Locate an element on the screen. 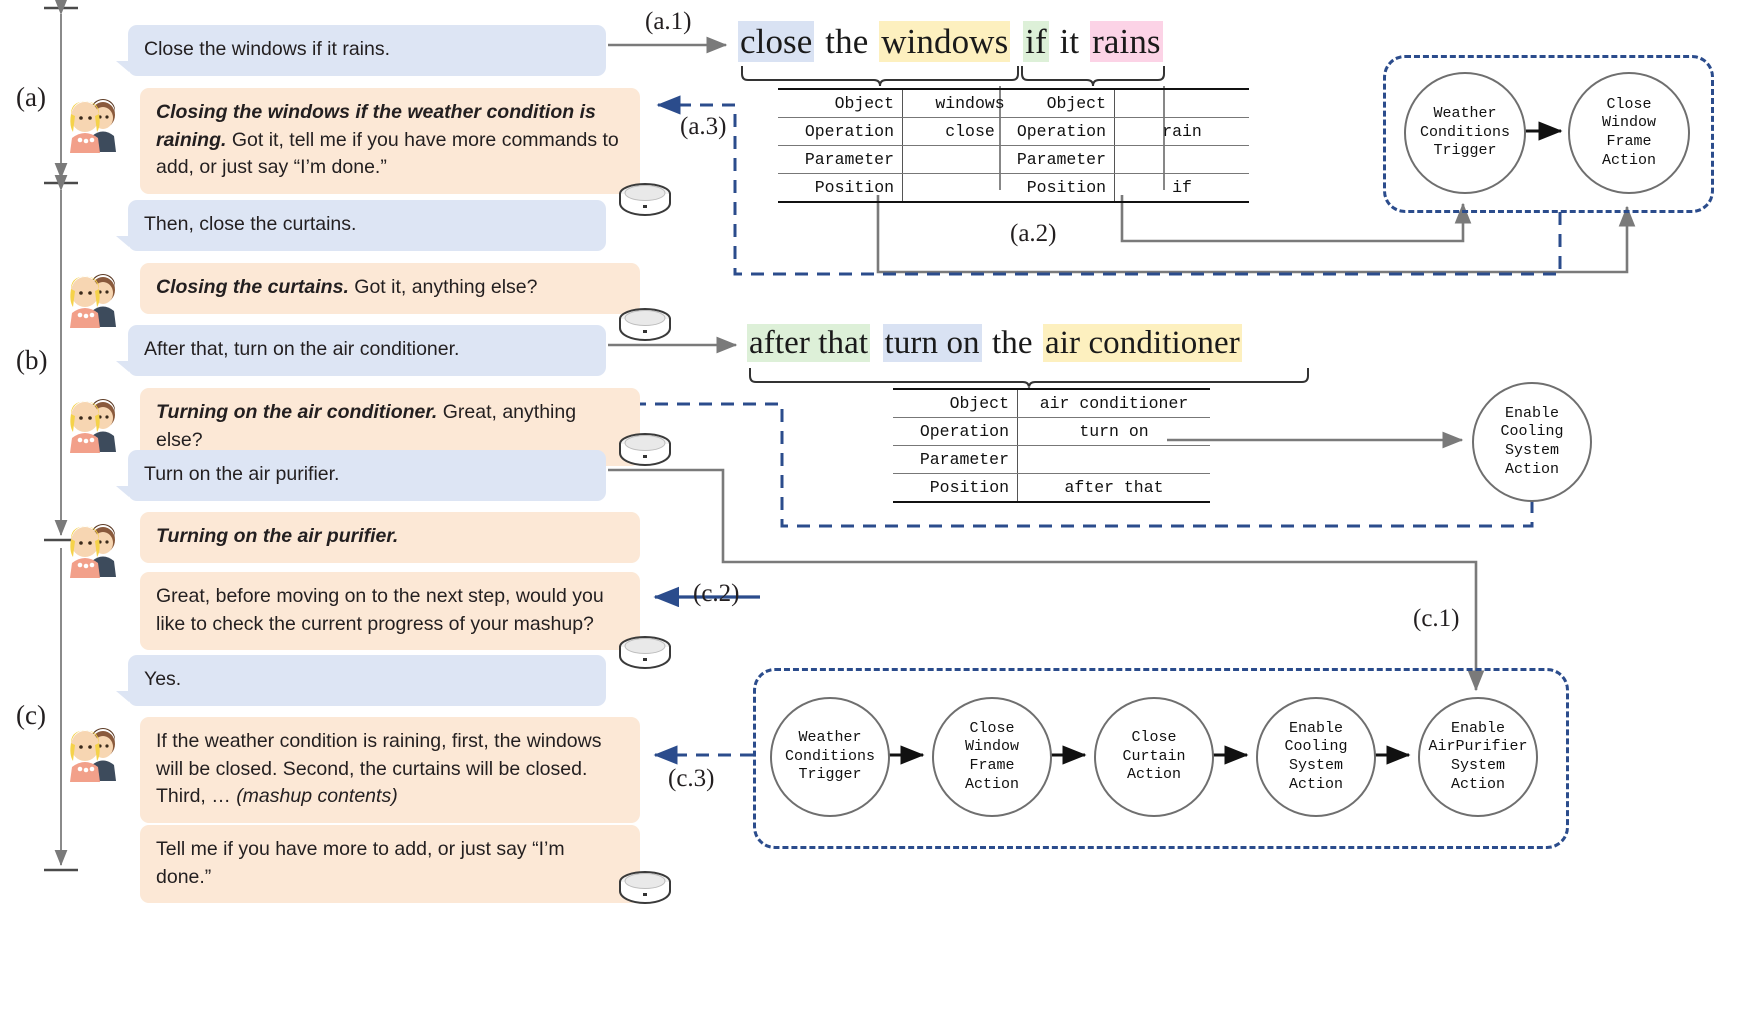 This screenshot has height=1025, width=1742. section-label-b: (b) is located at coordinates (32, 360).